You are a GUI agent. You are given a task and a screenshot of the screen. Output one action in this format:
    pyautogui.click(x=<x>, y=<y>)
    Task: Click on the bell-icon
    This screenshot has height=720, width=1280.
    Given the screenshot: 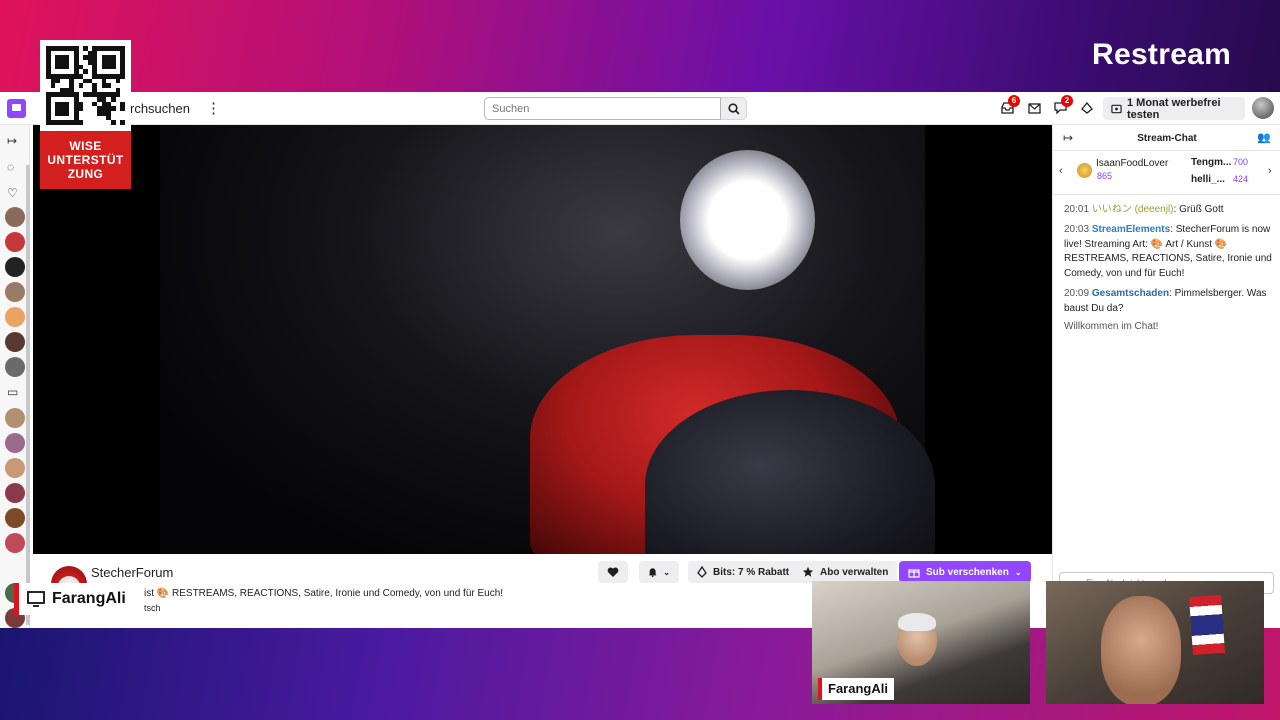 What is the action you would take?
    pyautogui.click(x=652, y=573)
    